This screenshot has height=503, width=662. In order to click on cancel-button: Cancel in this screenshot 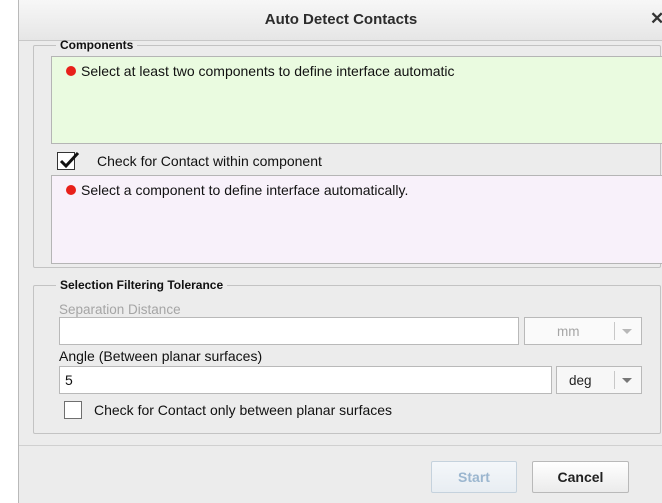, I will do `click(580, 477)`.